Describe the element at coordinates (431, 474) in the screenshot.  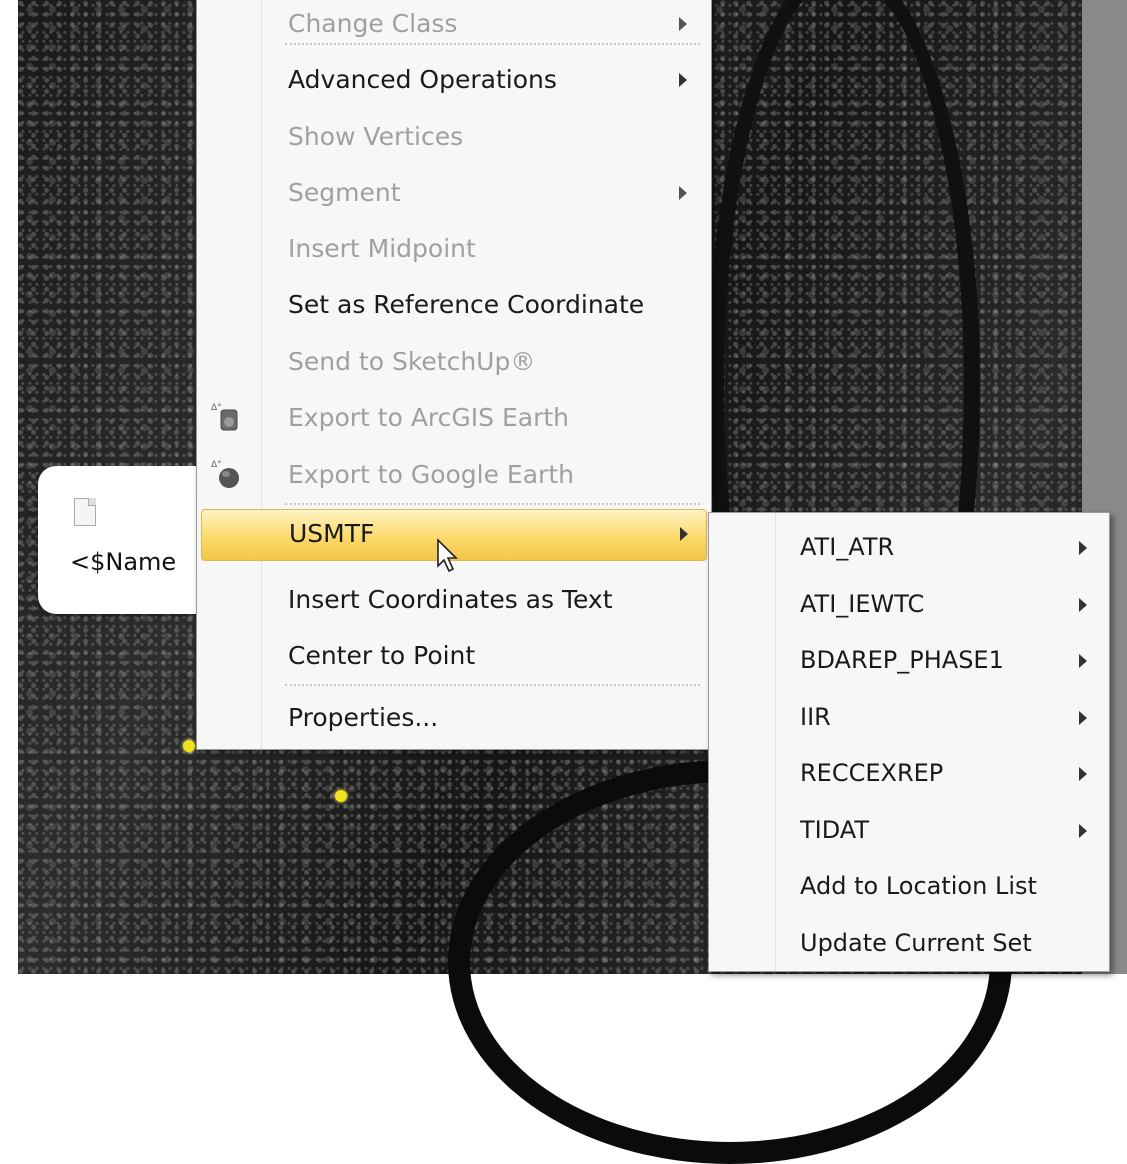
I see `menu-item-label: Export to Google Earth` at that location.